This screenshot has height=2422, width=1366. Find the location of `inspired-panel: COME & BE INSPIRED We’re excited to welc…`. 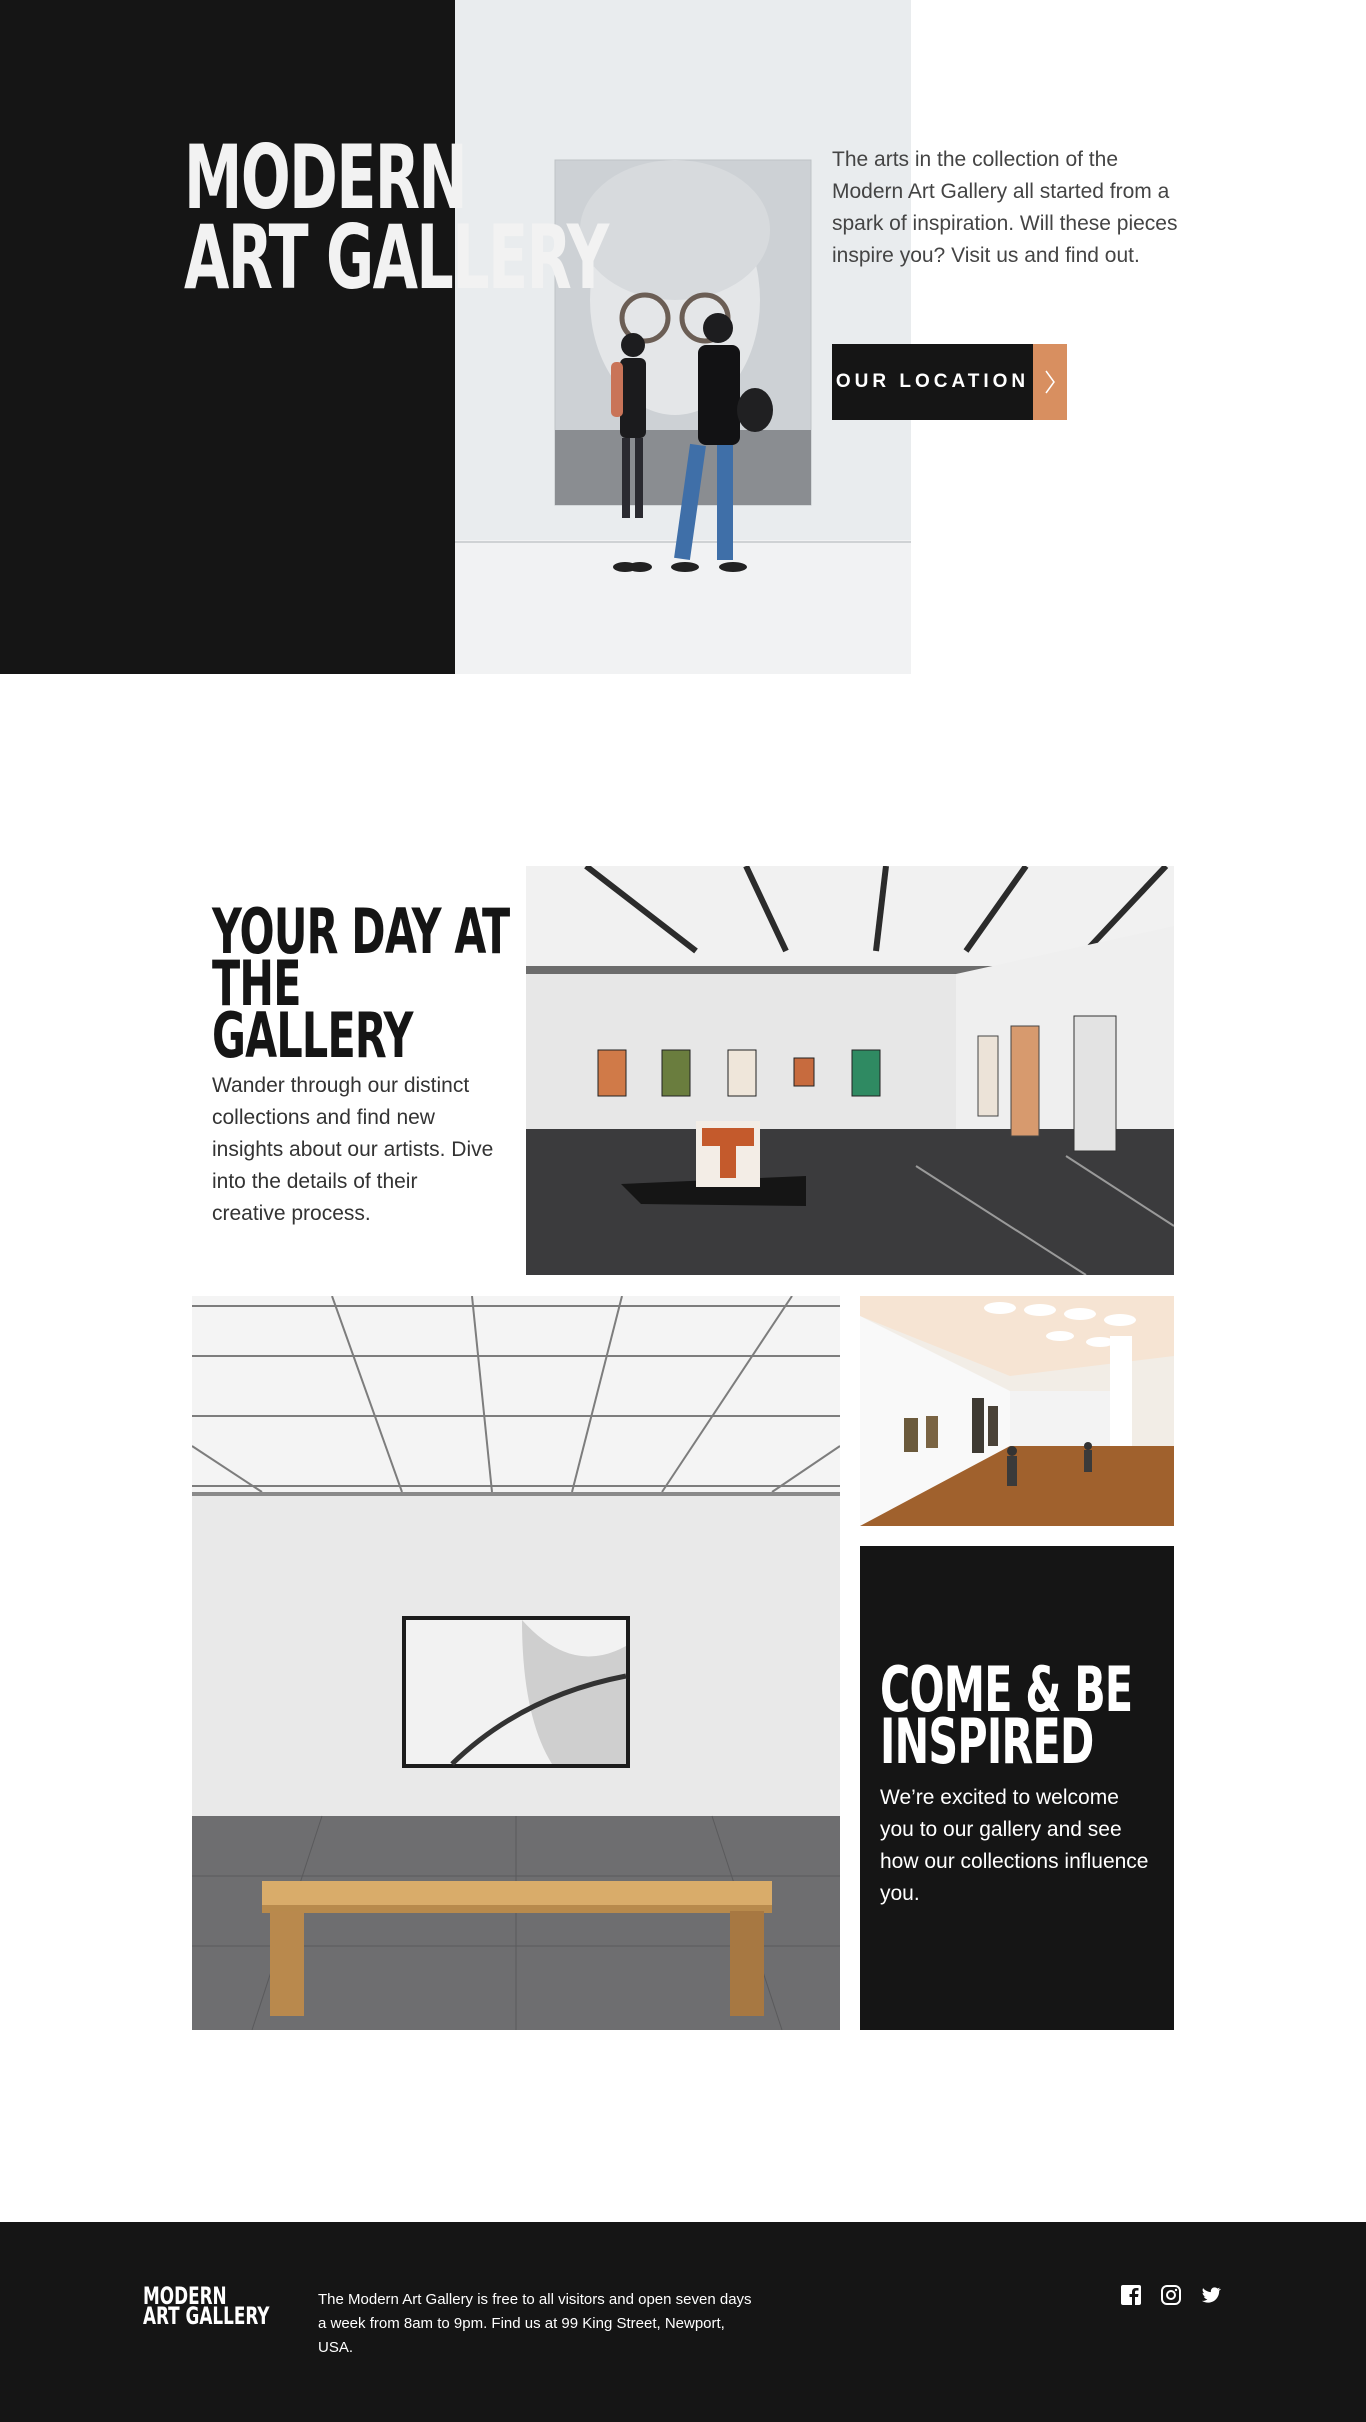

inspired-panel: COME & BE INSPIRED We’re excited to welc… is located at coordinates (1017, 1788).